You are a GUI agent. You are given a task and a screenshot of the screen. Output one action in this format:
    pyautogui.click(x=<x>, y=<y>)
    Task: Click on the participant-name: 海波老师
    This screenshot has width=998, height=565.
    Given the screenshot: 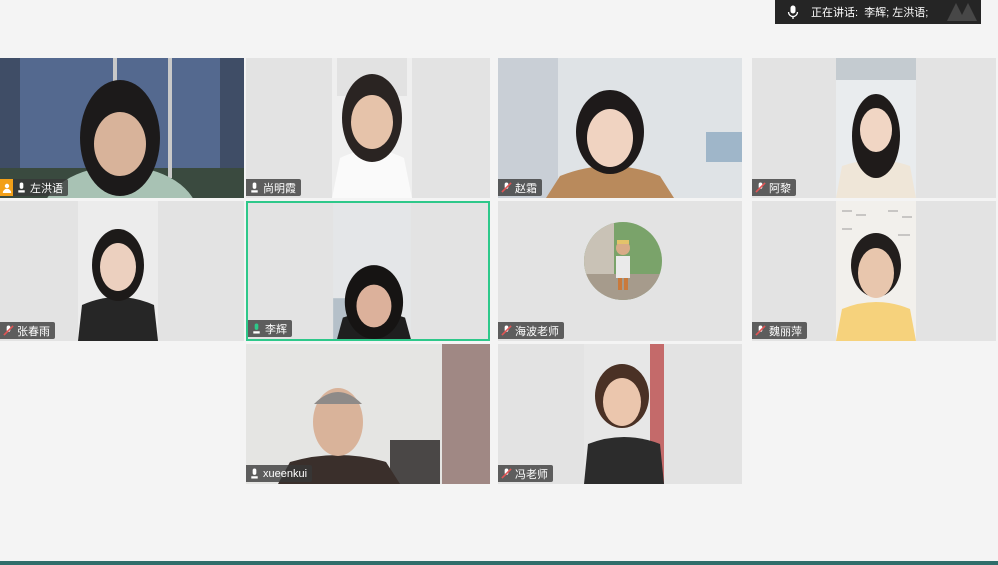 What is the action you would take?
    pyautogui.click(x=537, y=331)
    